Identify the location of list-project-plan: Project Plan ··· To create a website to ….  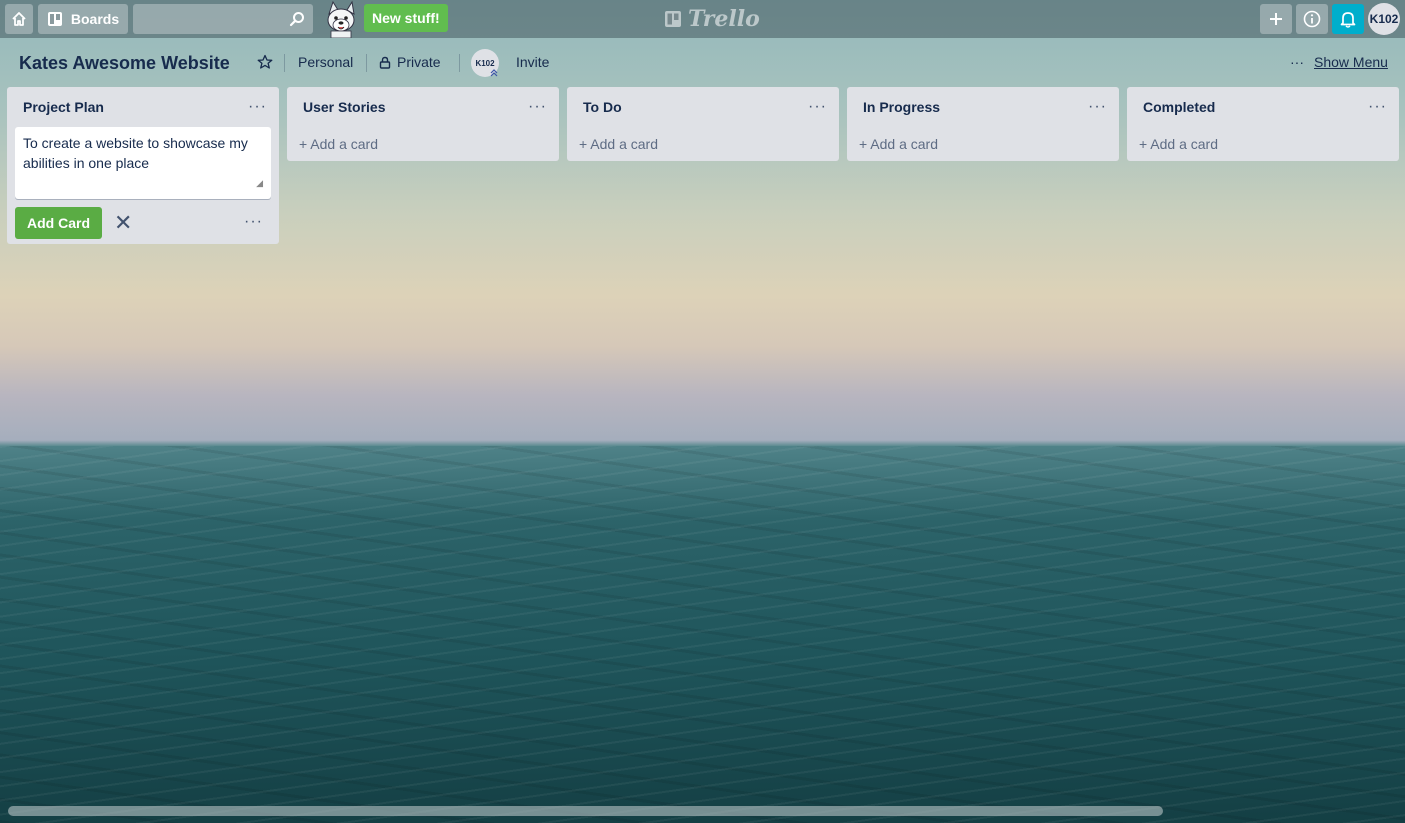
(143, 165).